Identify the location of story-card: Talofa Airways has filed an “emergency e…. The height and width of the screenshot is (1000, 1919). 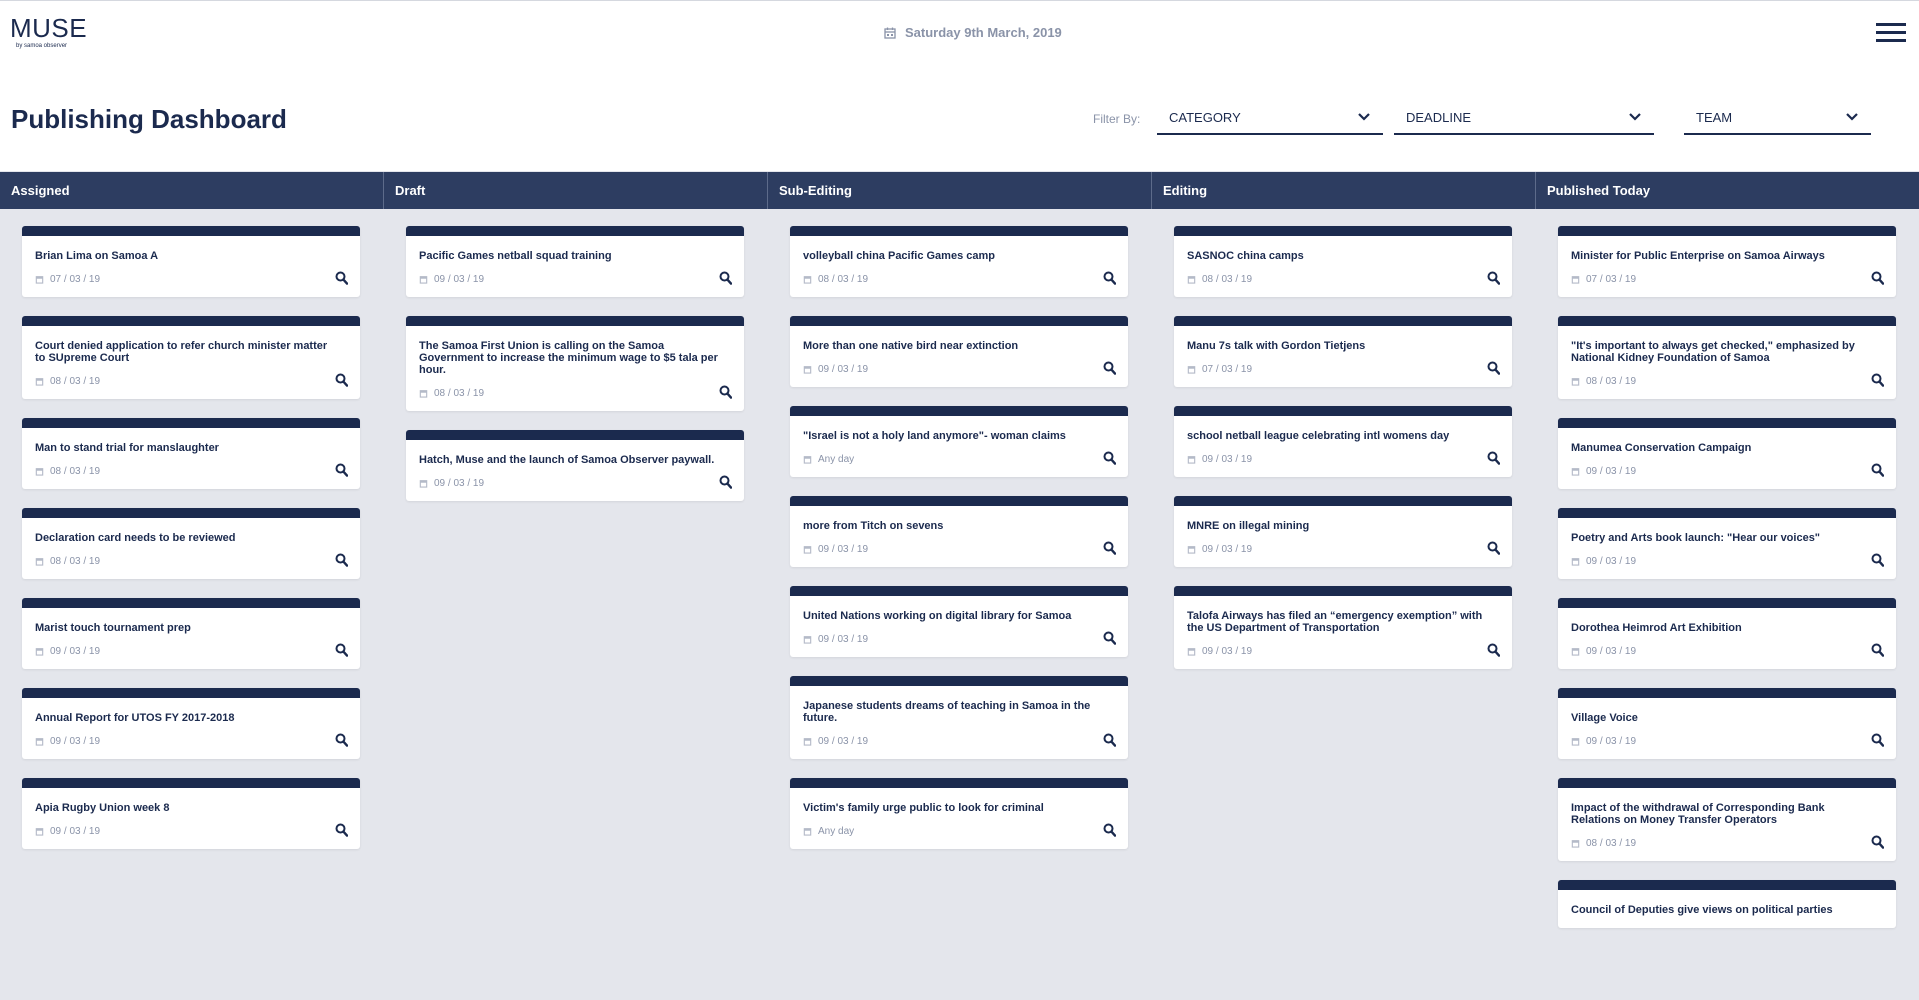
(1343, 627).